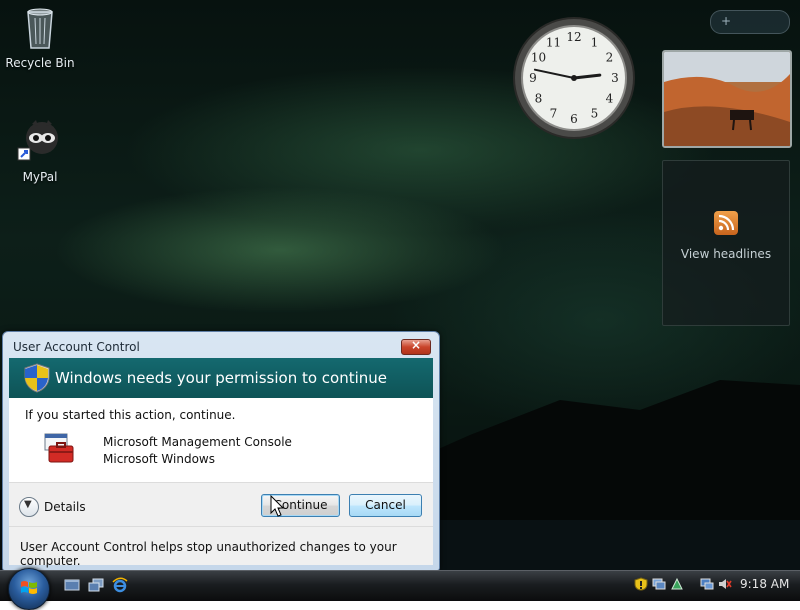 The image size is (800, 610). I want to click on program-name: Microsoft Management Console, so click(197, 442).